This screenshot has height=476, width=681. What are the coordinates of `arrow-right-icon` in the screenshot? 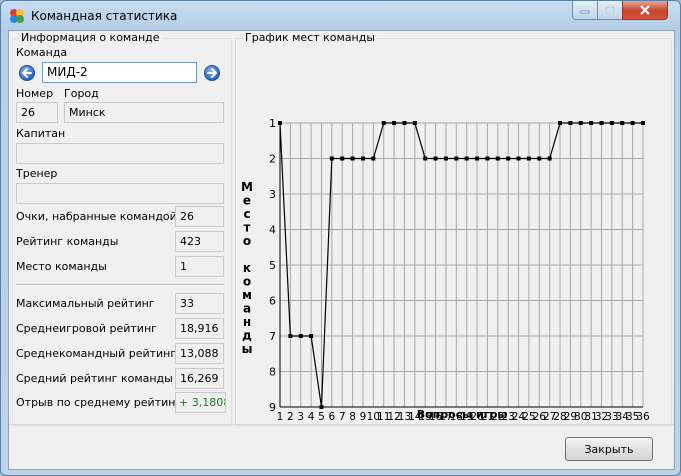 It's located at (212, 73).